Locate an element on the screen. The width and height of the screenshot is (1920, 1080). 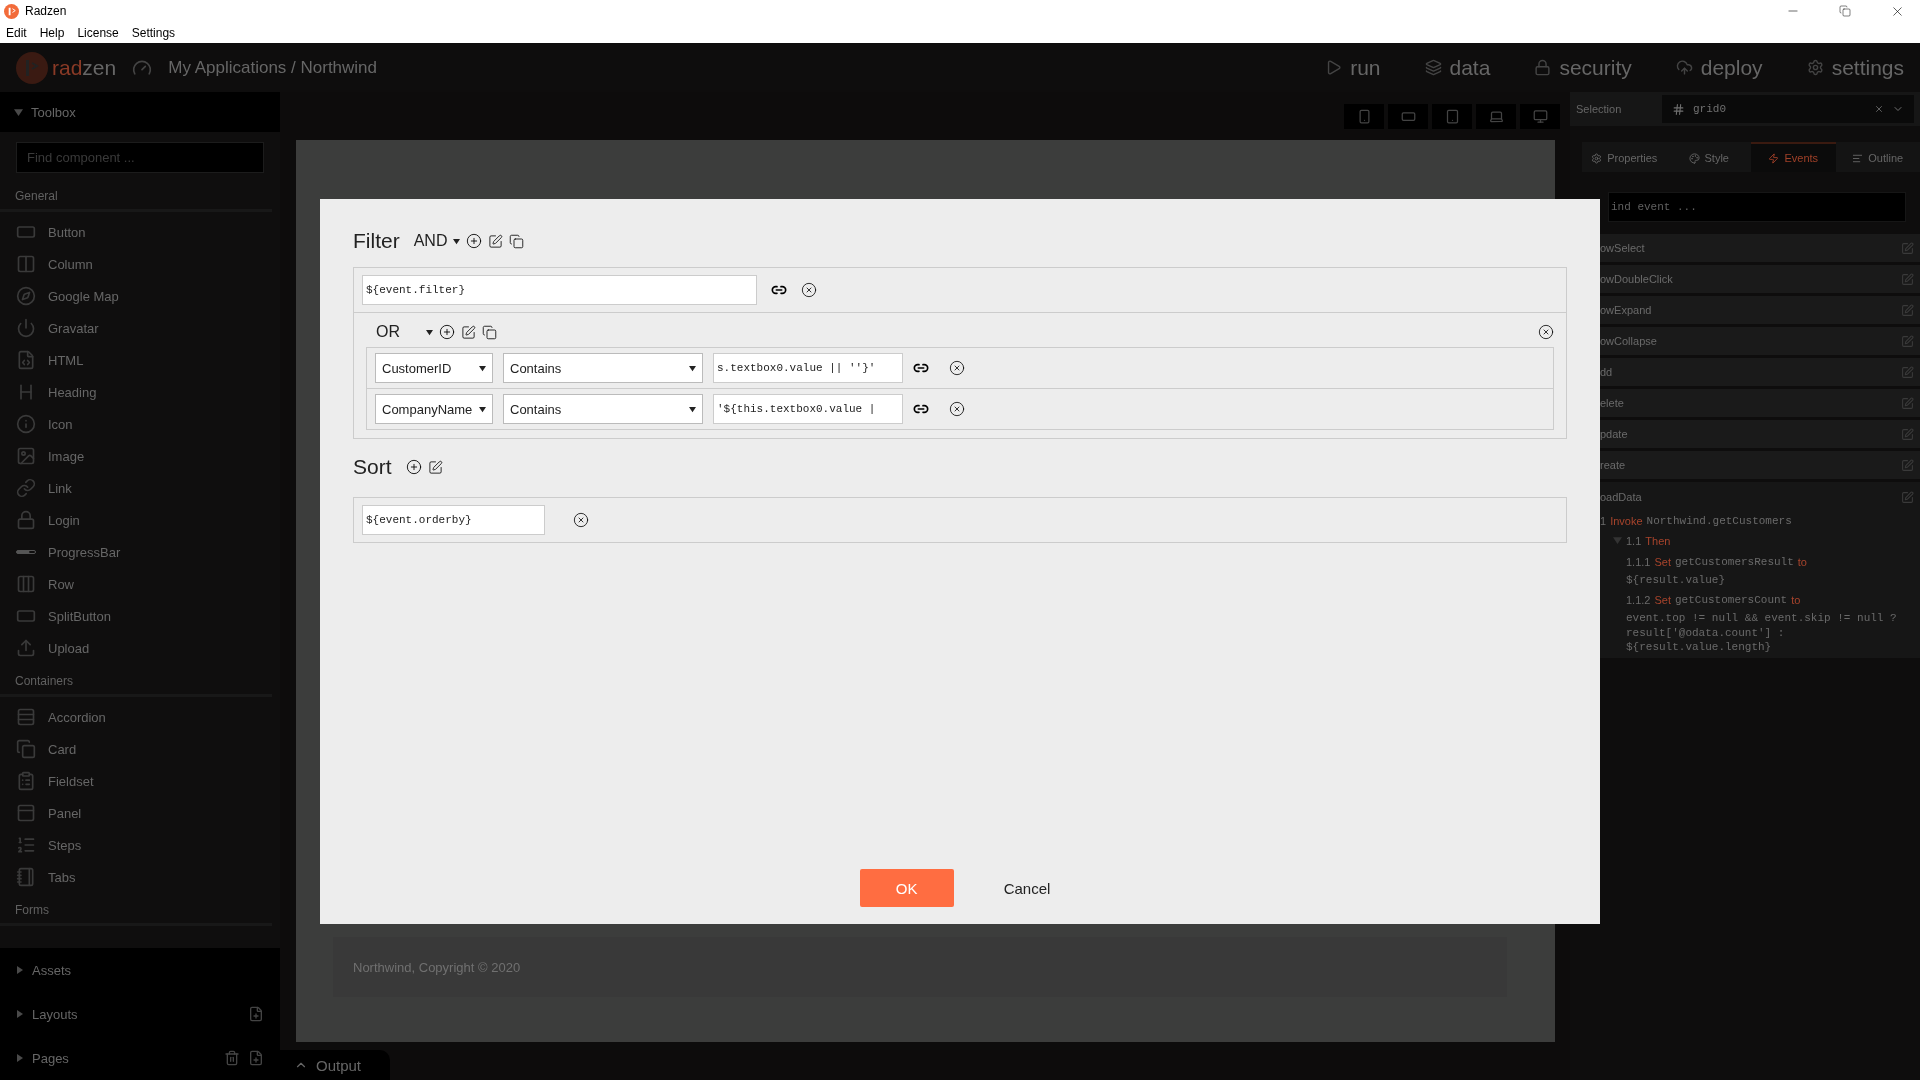
selection-dropdown: grid0 is located at coordinates (1788, 109).